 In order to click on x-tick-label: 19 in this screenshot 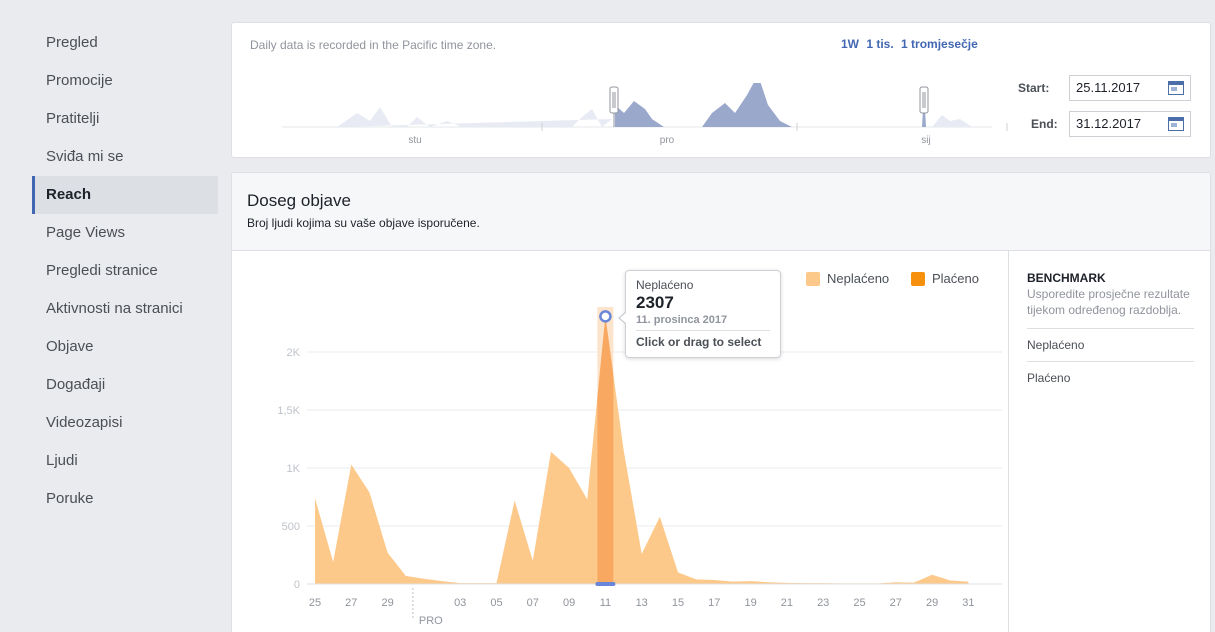, I will do `click(750, 603)`.